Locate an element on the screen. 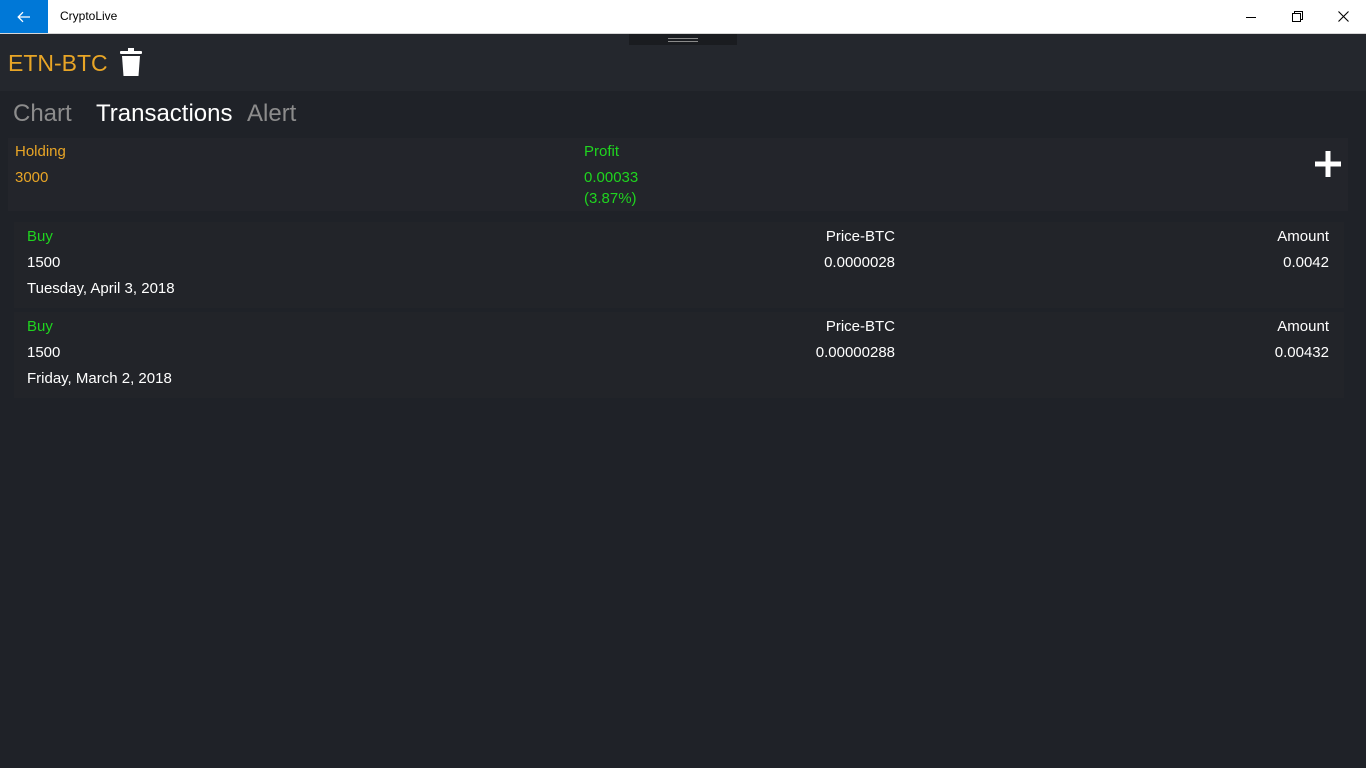  holding-summary: Holding 3000 Profit 0.00033 (3.87%) is located at coordinates (678, 174).